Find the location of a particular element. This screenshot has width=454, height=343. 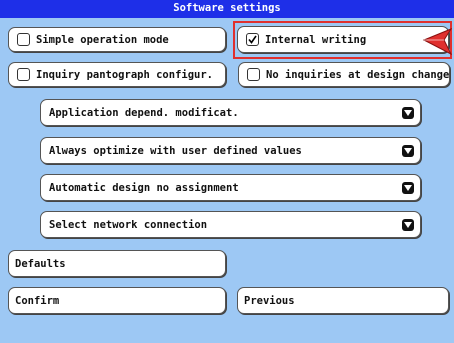

dropdown-label: Select network connection is located at coordinates (128, 224).